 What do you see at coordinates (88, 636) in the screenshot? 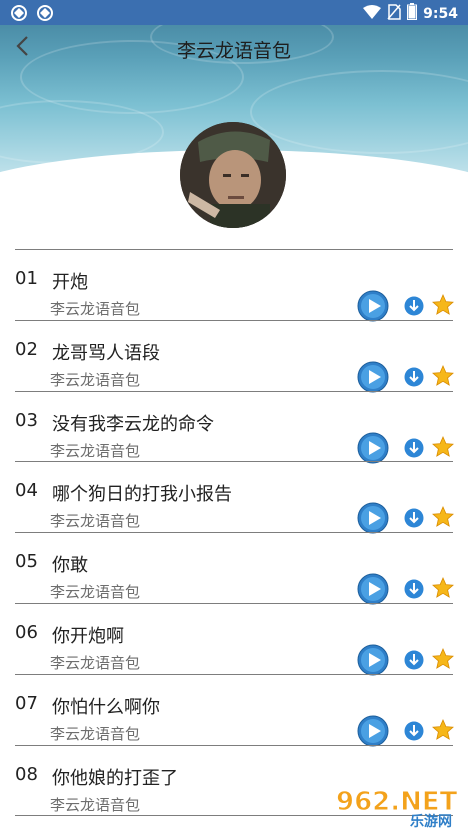
I see `track-title: 你开炮啊` at bounding box center [88, 636].